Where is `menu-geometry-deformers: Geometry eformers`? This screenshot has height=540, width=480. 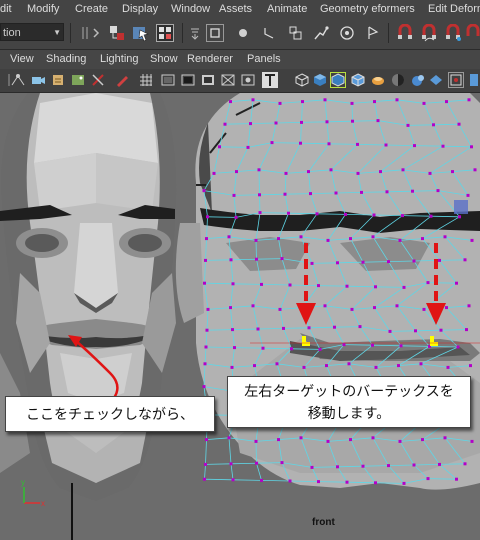 menu-geometry-deformers: Geometry eformers is located at coordinates (367, 9).